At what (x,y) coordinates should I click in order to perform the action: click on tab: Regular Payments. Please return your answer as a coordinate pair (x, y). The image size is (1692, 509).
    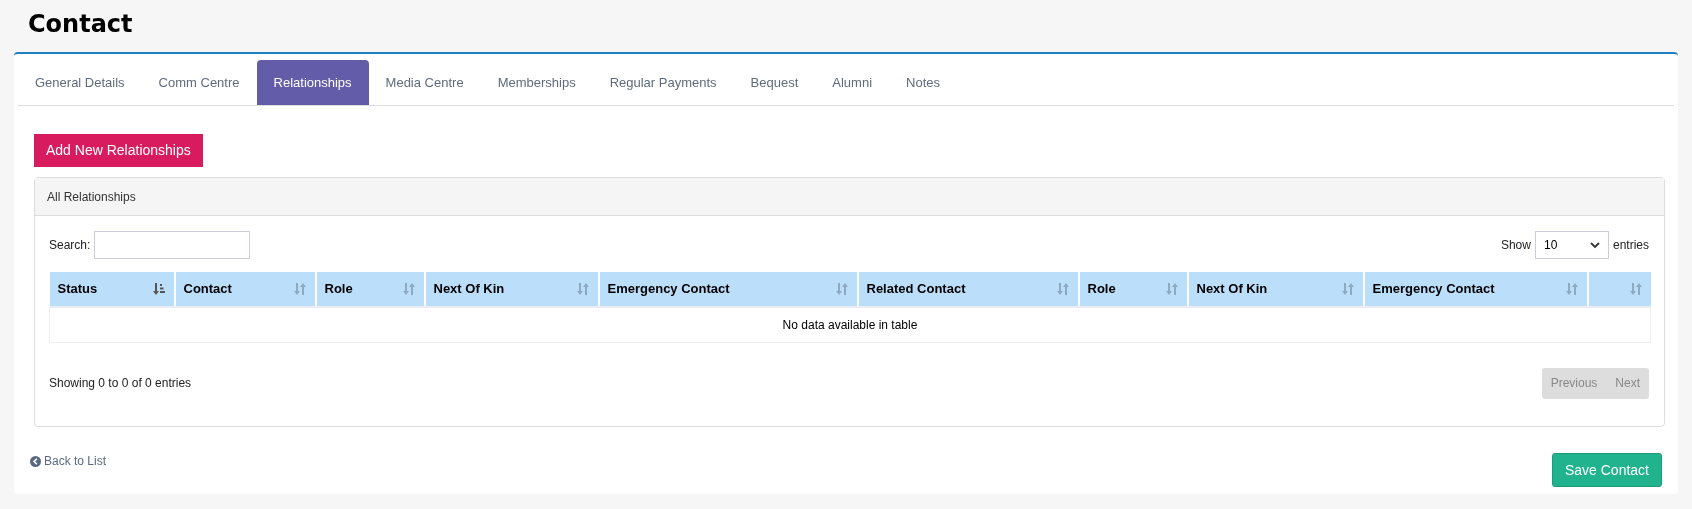
    Looking at the image, I should click on (663, 82).